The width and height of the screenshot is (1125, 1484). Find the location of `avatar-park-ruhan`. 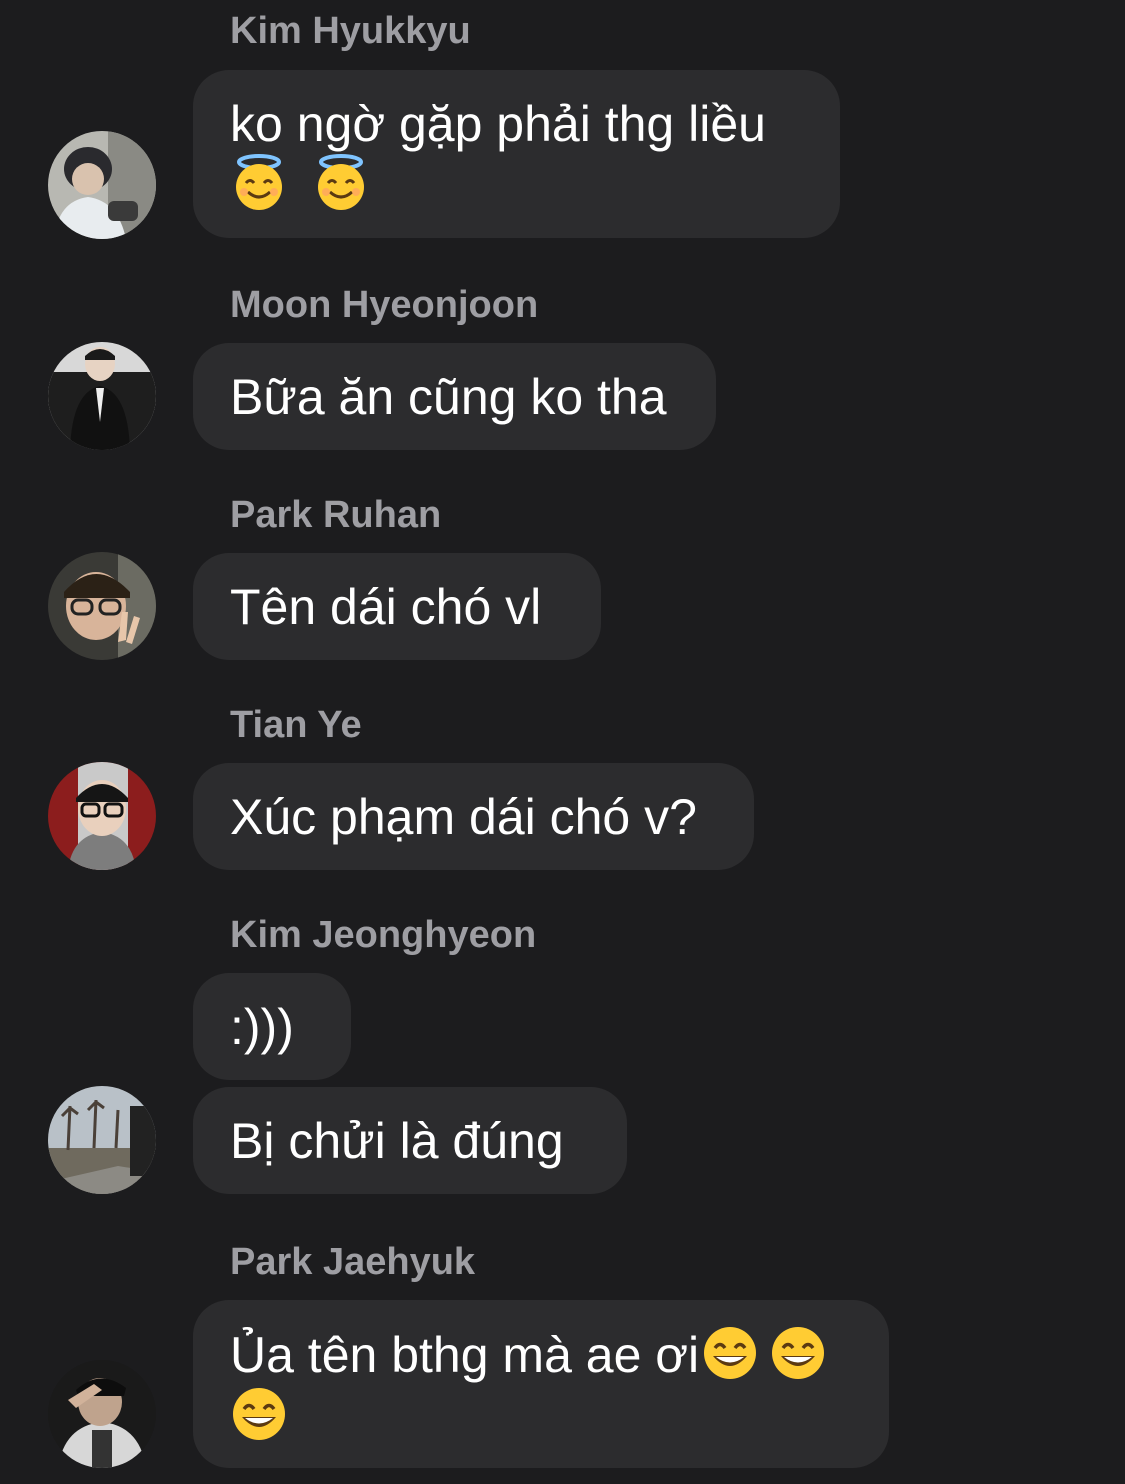

avatar-park-ruhan is located at coordinates (102, 606).